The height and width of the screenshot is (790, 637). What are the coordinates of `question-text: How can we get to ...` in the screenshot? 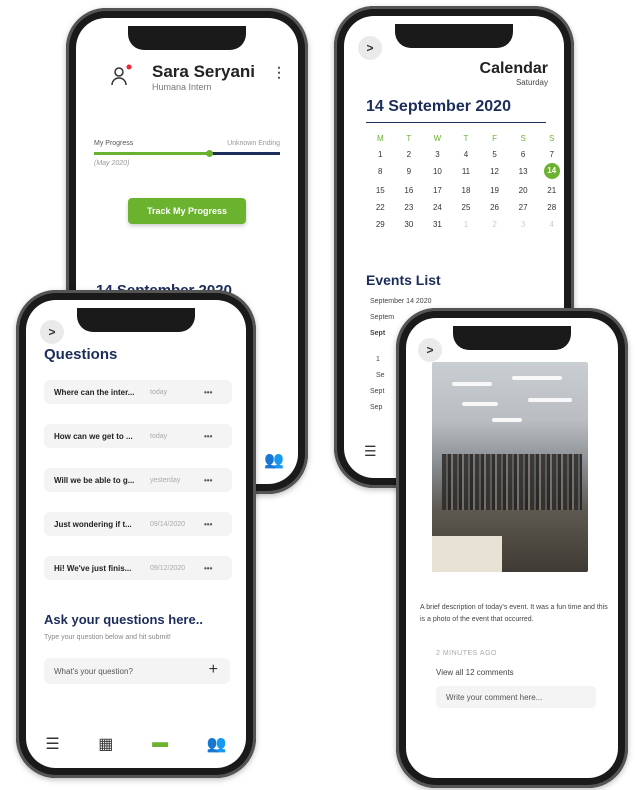 It's located at (93, 436).